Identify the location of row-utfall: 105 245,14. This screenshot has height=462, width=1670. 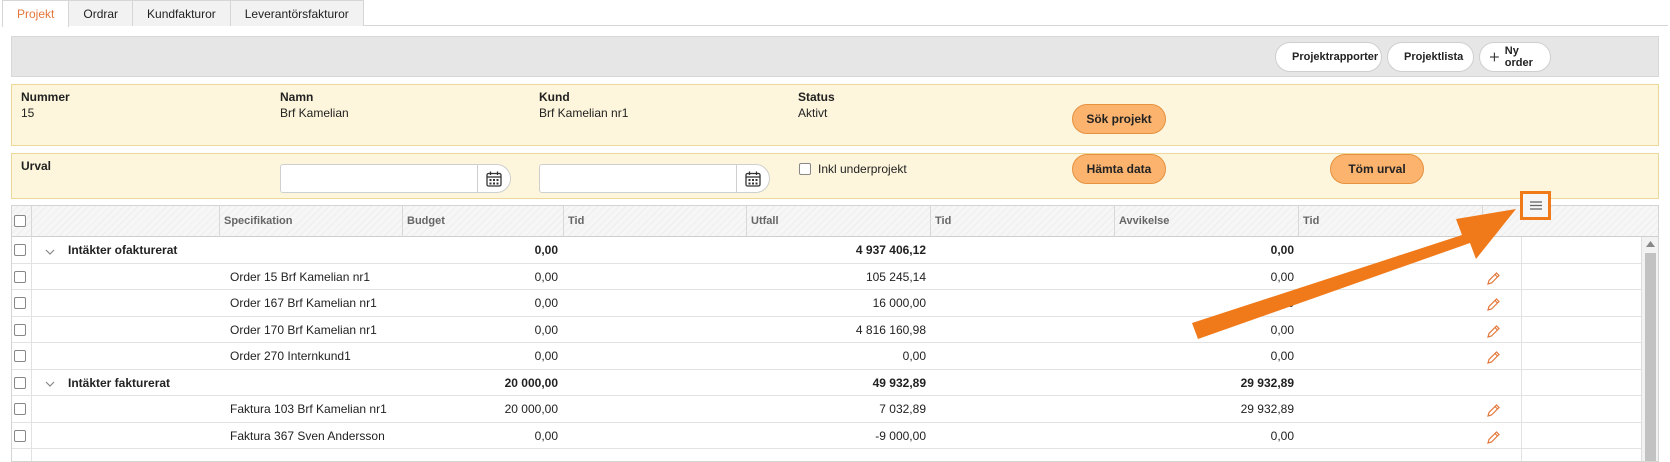
(895, 276).